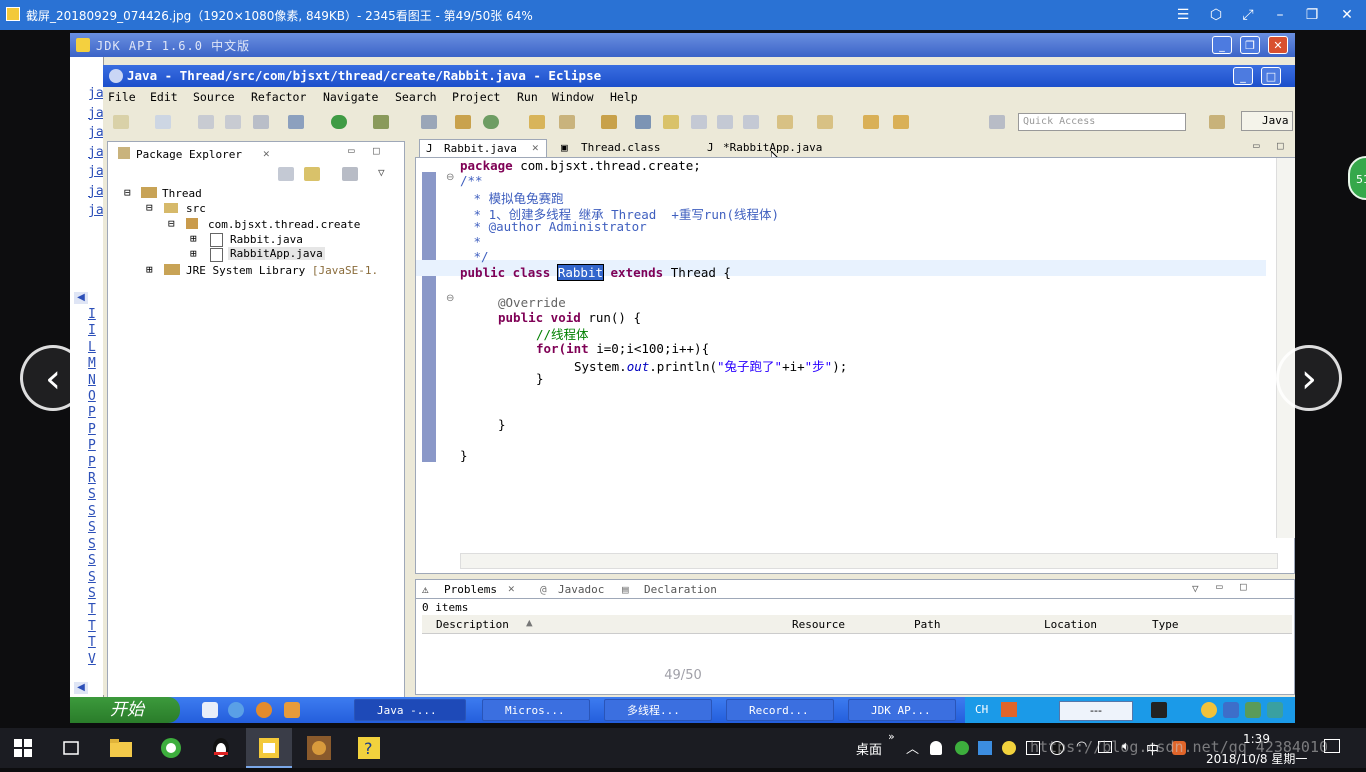  What do you see at coordinates (210, 710) in the screenshot?
I see `desktop-icon` at bounding box center [210, 710].